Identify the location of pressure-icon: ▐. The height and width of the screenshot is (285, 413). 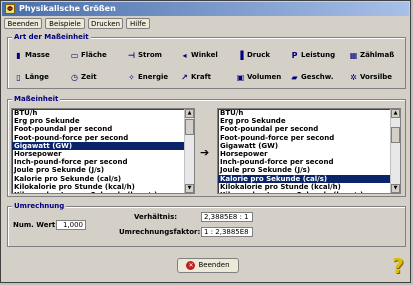
(240, 55).